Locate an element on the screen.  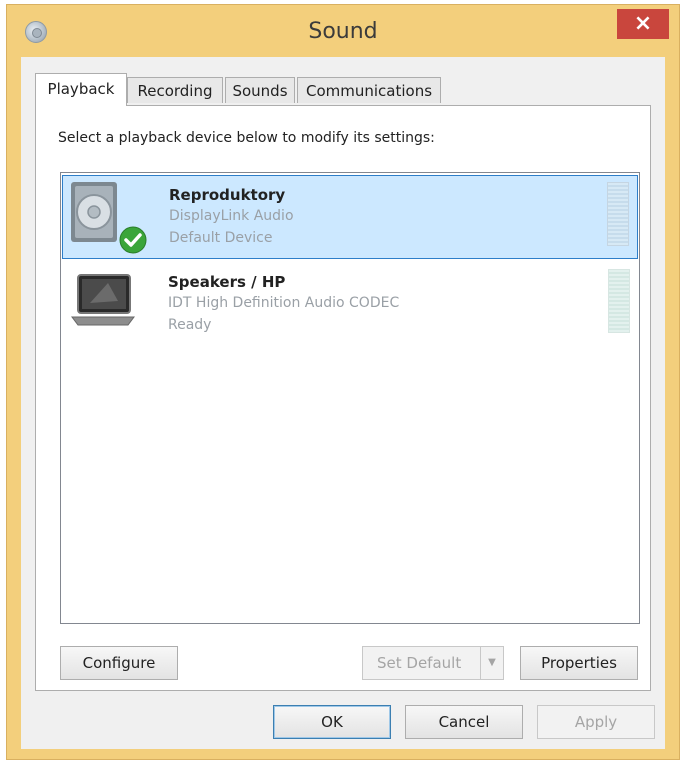
title-bar: Sound × is located at coordinates (343, 31).